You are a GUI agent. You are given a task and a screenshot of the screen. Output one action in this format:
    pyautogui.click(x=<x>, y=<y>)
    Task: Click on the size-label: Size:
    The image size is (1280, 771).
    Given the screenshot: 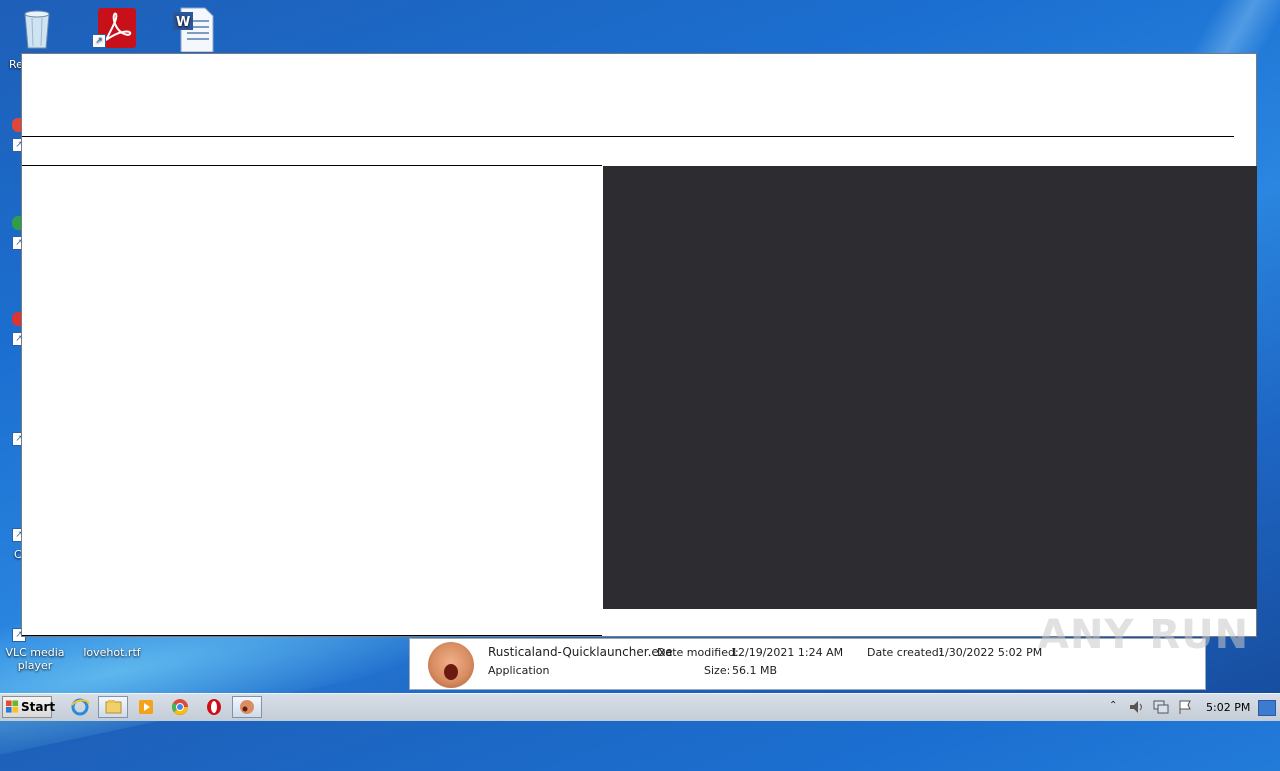 What is the action you would take?
    pyautogui.click(x=717, y=670)
    